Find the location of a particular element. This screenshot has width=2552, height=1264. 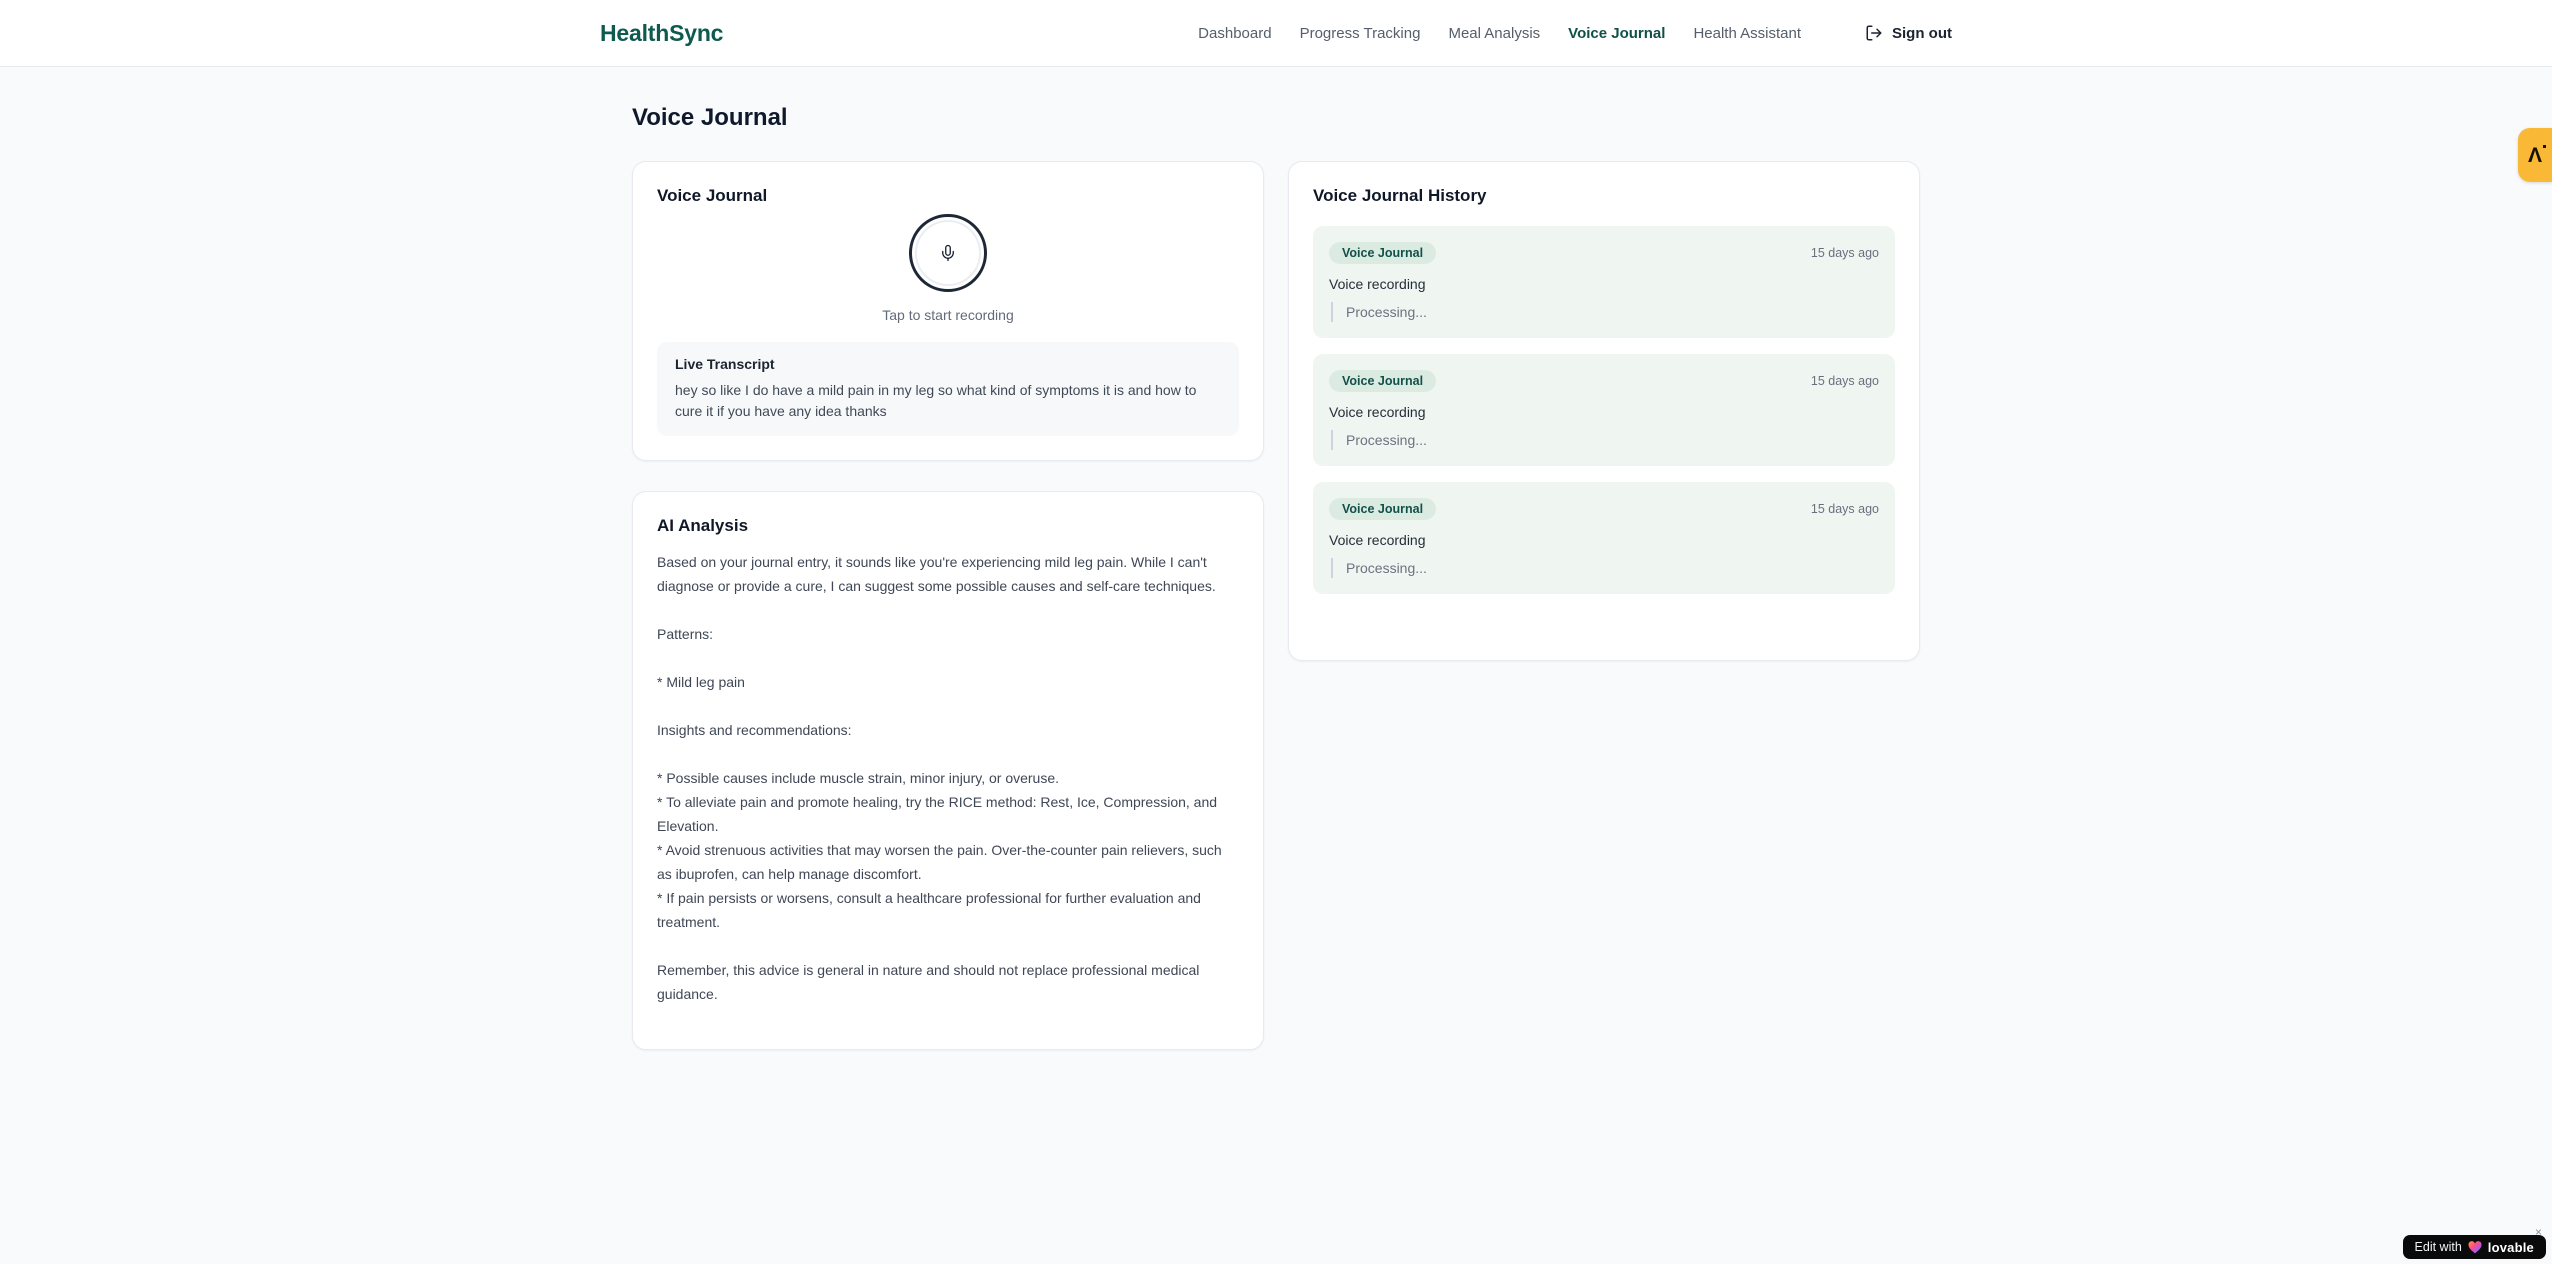

close-icon: × is located at coordinates (2538, 1232).